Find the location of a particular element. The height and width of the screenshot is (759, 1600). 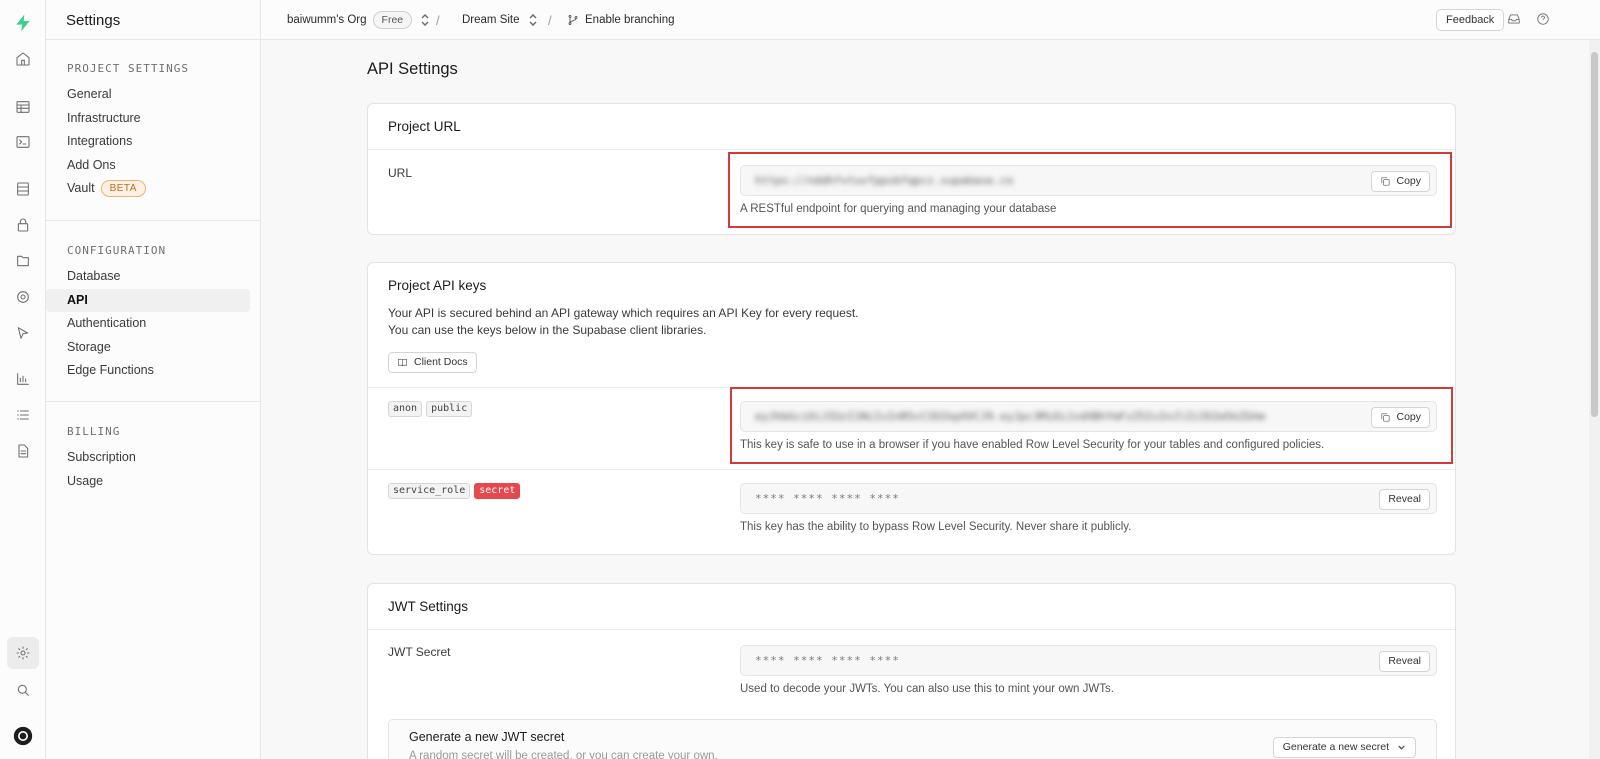

menu-item-edge-functions: Edge Functions is located at coordinates (148, 371).